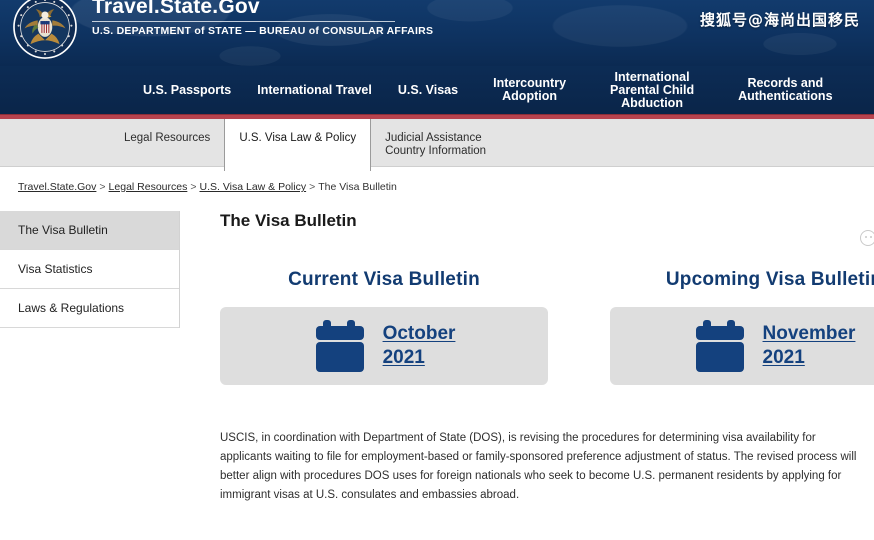 The image size is (874, 540). I want to click on nav-item-international-parental-child-abduction: International Parental Child Abduction, so click(652, 90).